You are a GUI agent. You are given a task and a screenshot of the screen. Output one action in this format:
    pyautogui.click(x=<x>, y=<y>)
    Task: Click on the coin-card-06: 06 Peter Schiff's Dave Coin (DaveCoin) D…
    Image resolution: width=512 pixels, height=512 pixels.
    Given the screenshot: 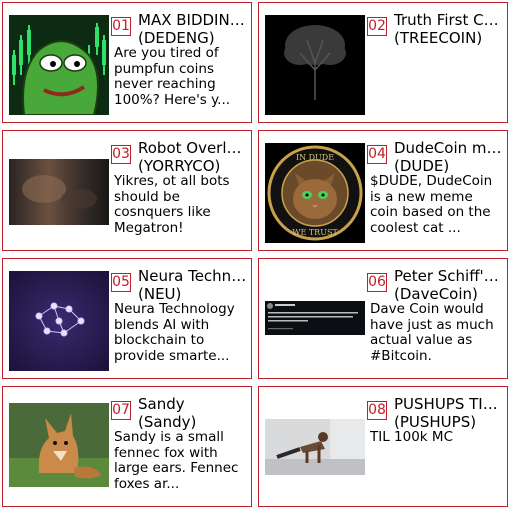 What is the action you would take?
    pyautogui.click(x=383, y=318)
    